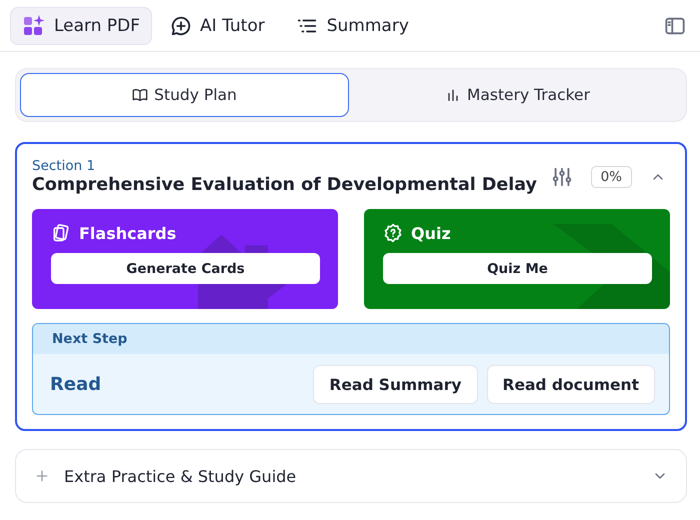 Image resolution: width=700 pixels, height=520 pixels. Describe the element at coordinates (611, 177) in the screenshot. I see `progress-badge: 0%` at that location.